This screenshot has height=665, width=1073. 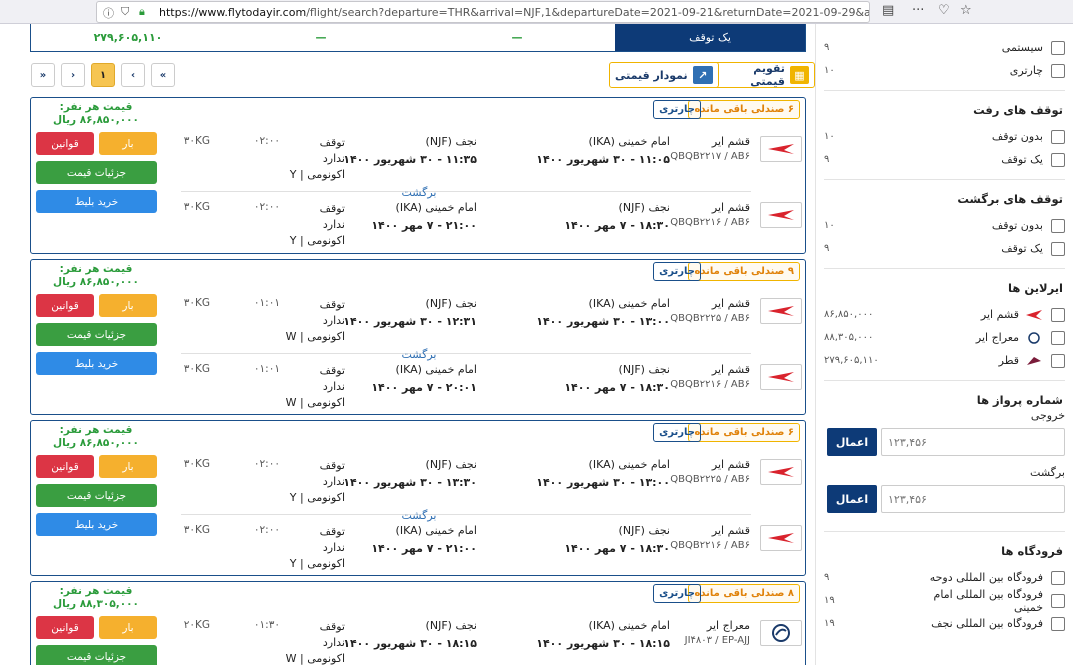 I want to click on price-per-person: قیمت هر نفر: ۸۶,۸۵۰,۰۰۰ ریال, so click(x=96, y=114).